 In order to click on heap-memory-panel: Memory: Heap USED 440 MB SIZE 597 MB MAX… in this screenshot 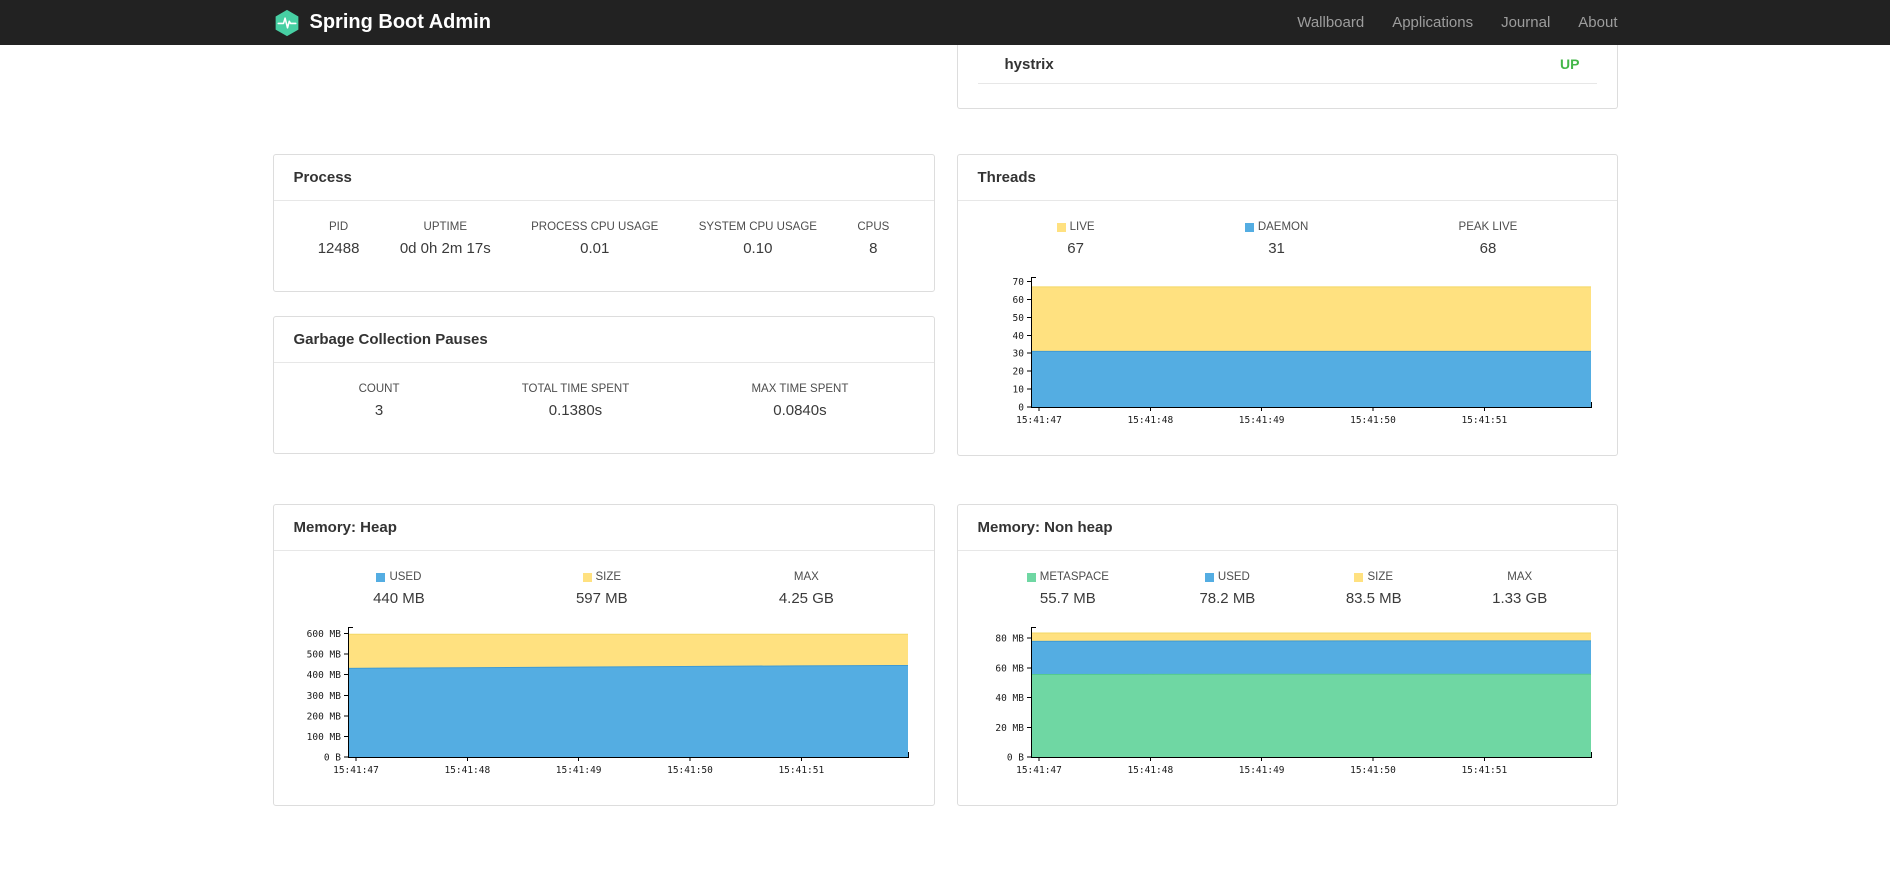, I will do `click(603, 655)`.